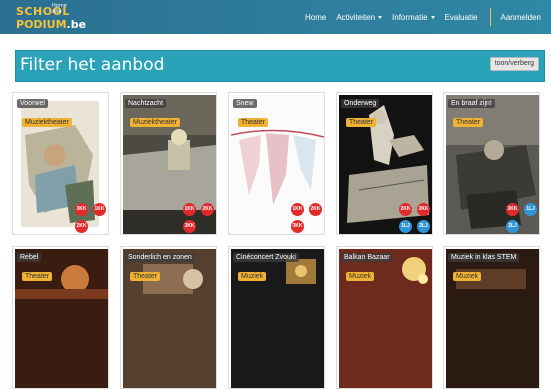 The height and width of the screenshot is (389, 551). What do you see at coordinates (315, 17) in the screenshot?
I see `nav-home: Home` at bounding box center [315, 17].